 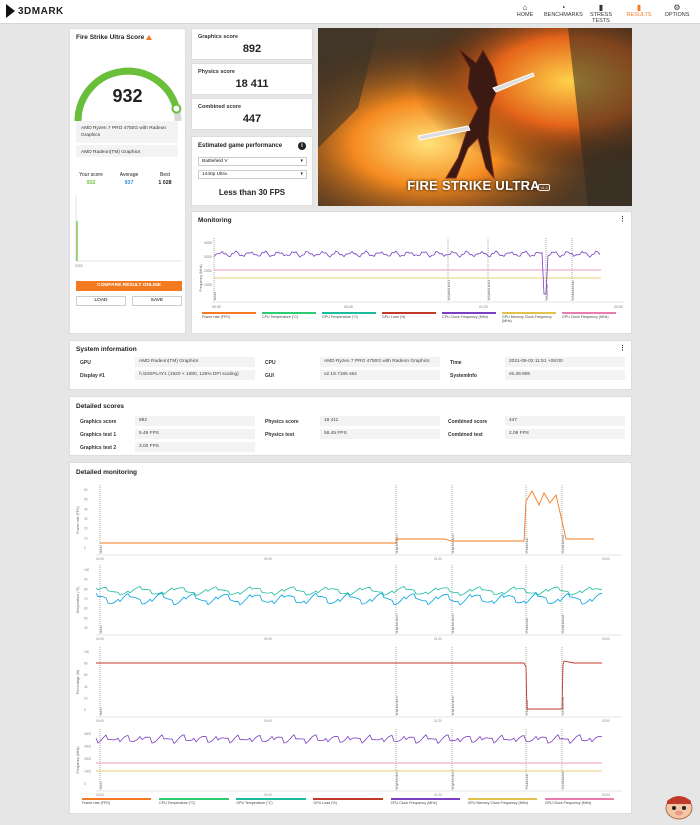 I want to click on detail-marker-label: Graphics test 2, so click(x=453, y=705).